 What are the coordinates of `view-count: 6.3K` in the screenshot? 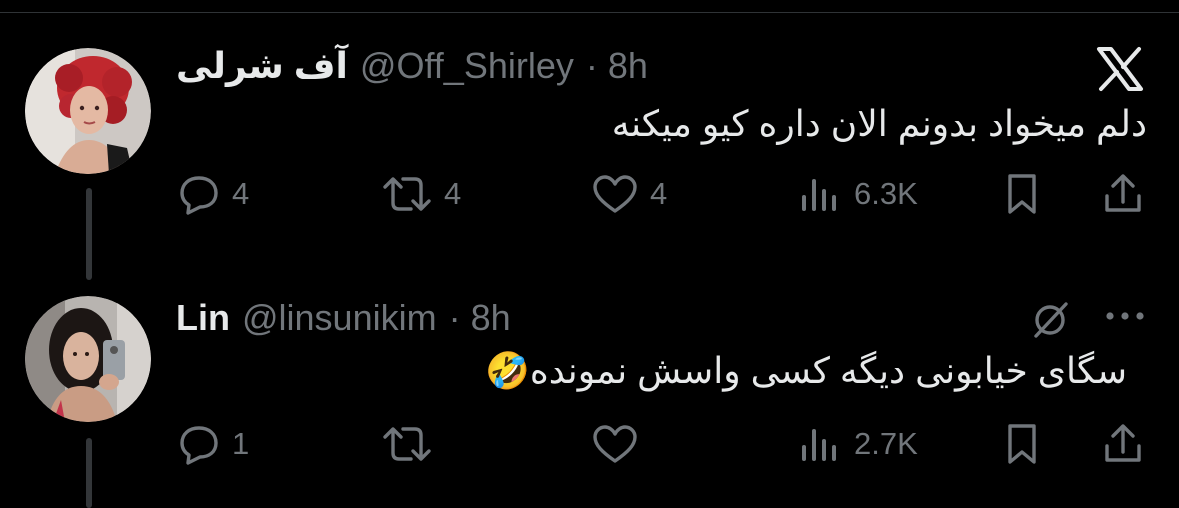 It's located at (886, 193).